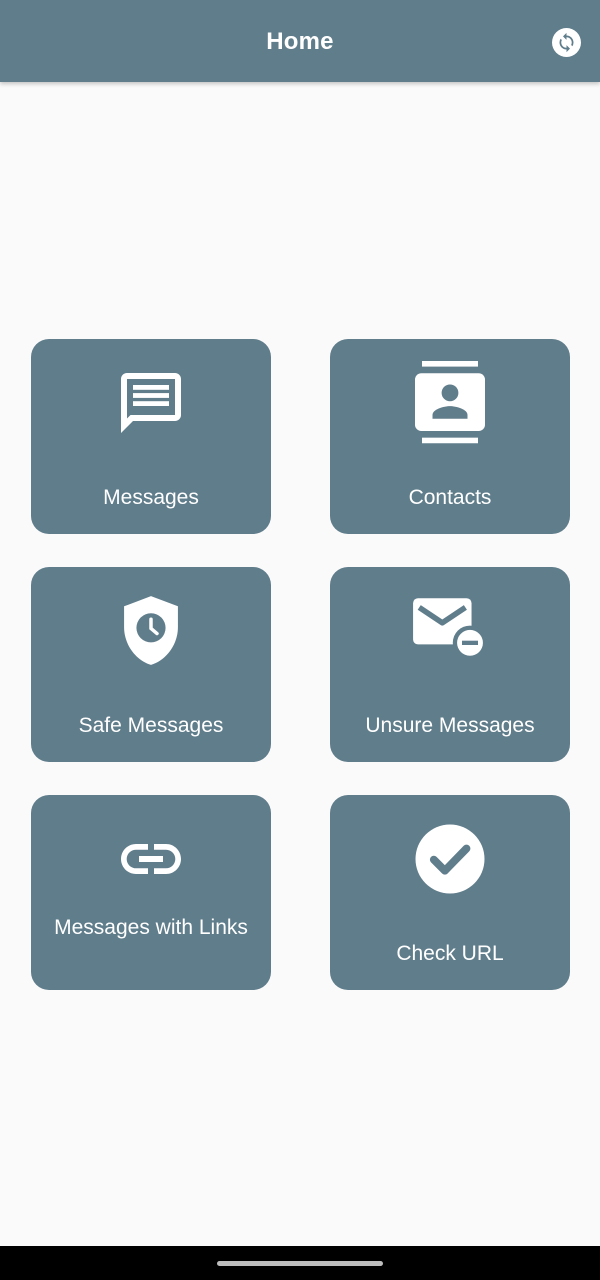 This screenshot has height=1280, width=600. I want to click on home-gesture-handle, so click(300, 1263).